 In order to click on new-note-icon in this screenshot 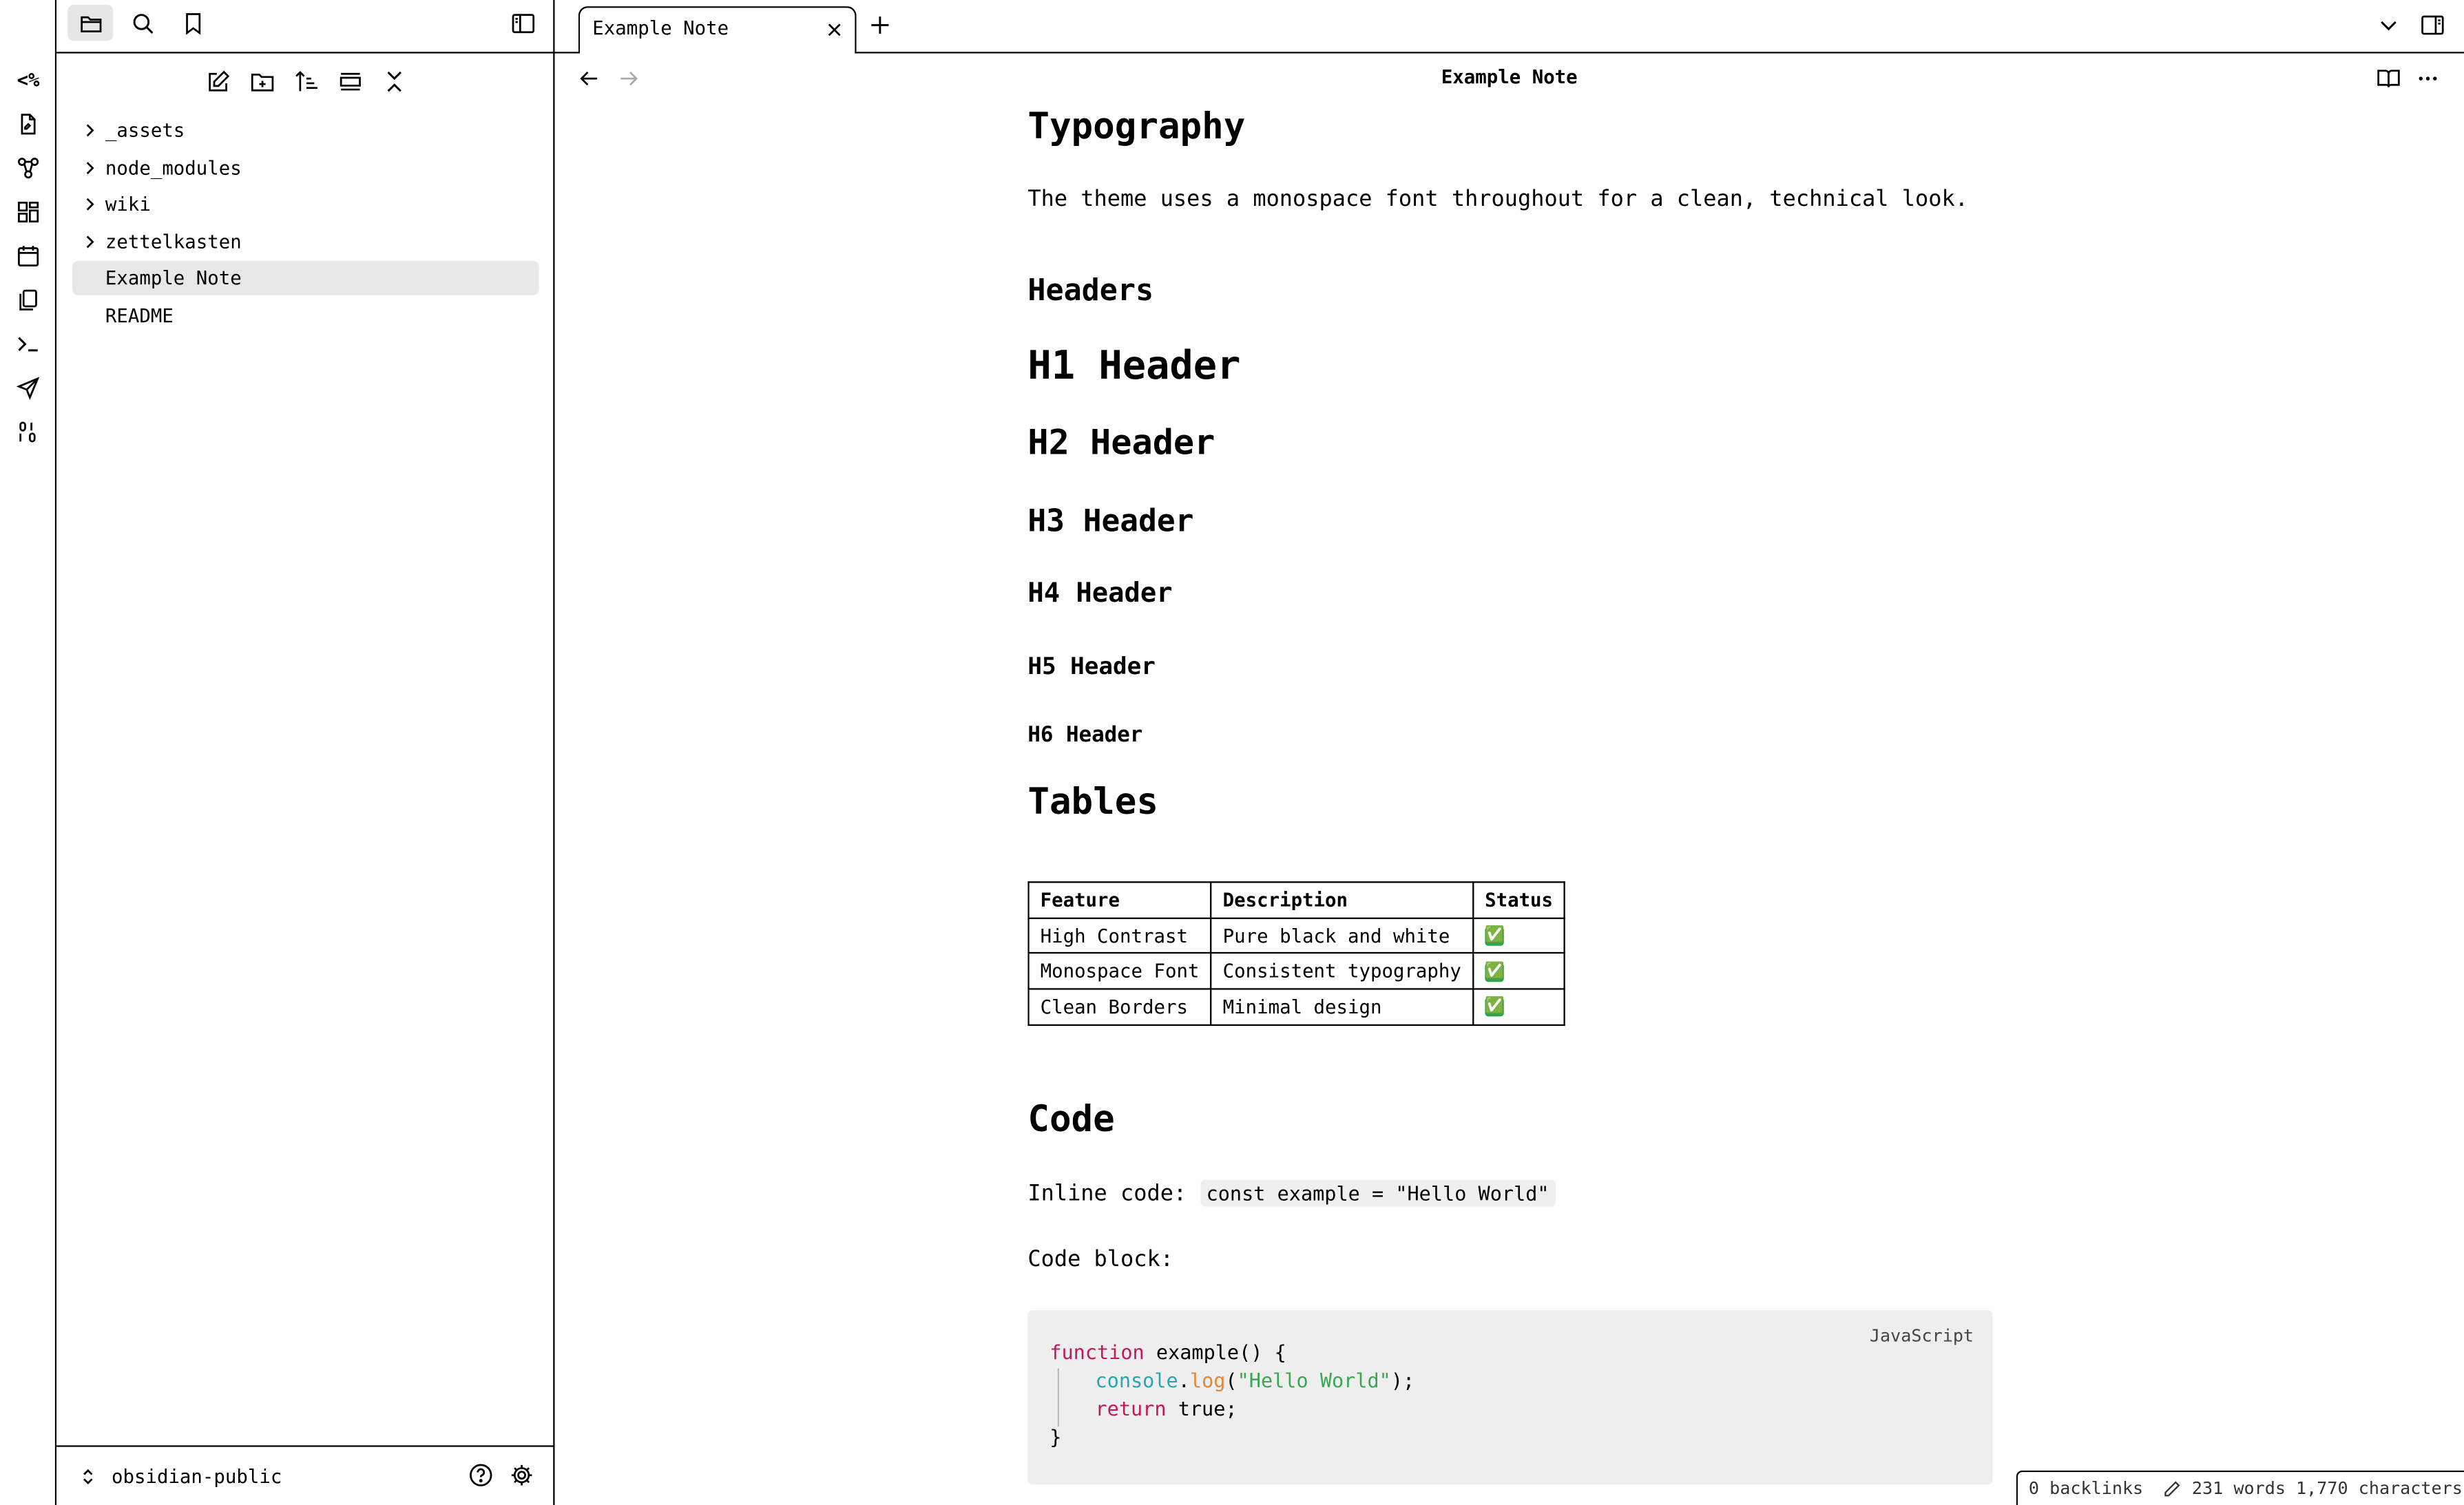, I will do `click(28, 124)`.